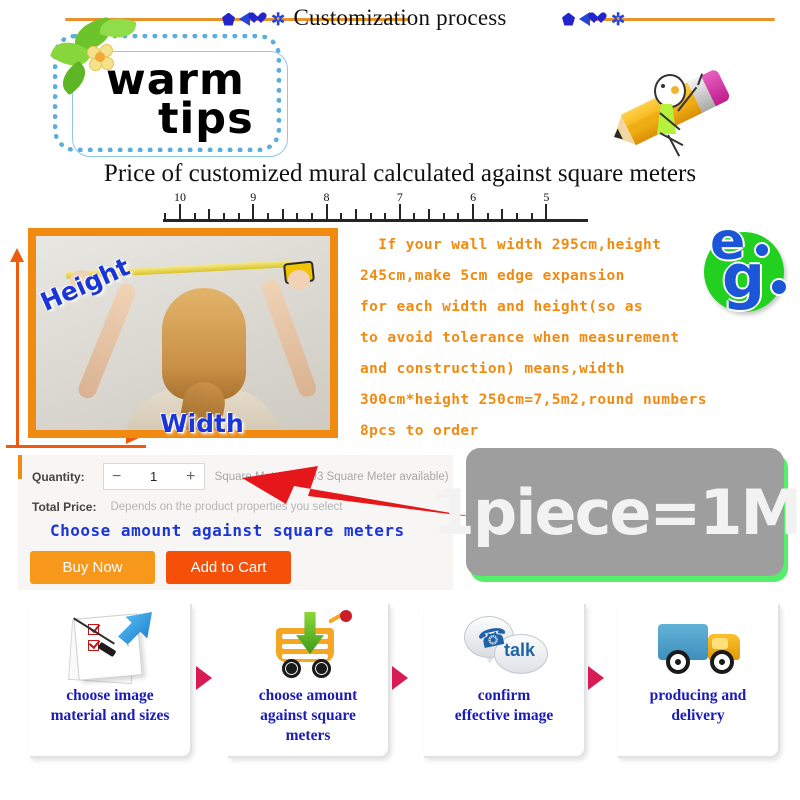  What do you see at coordinates (673, 114) in the screenshot?
I see `stick-figure-icon` at bounding box center [673, 114].